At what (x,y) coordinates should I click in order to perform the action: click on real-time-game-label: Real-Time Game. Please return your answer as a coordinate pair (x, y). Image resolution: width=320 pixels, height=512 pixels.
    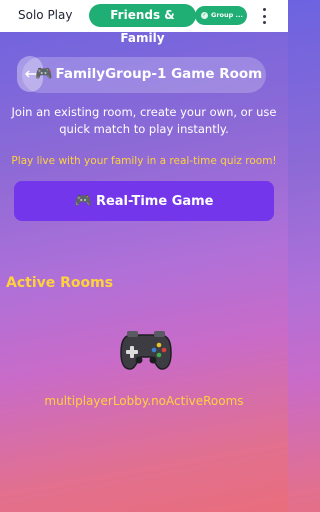
    Looking at the image, I should click on (154, 201).